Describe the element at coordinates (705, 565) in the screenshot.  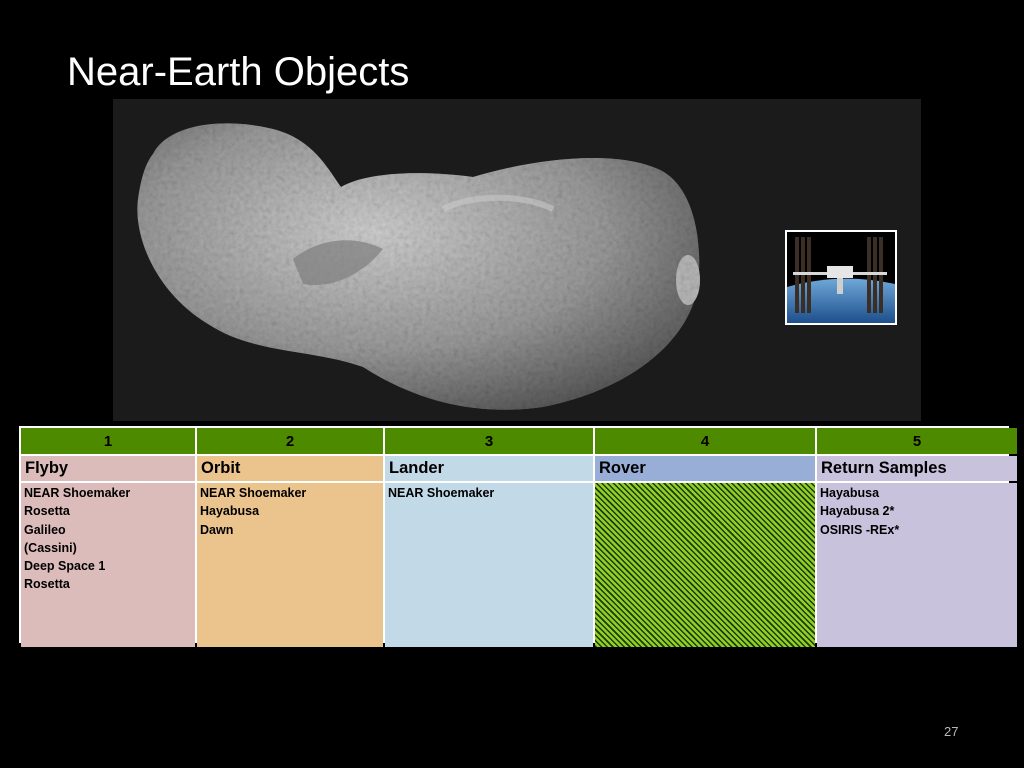
I see `rover-mission-list-hatched` at that location.